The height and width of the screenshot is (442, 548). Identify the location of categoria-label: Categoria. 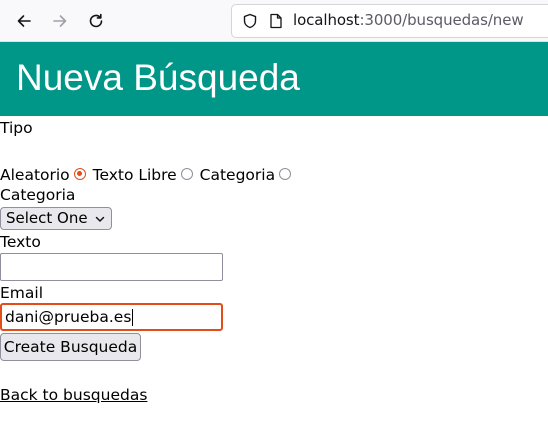
(38, 195).